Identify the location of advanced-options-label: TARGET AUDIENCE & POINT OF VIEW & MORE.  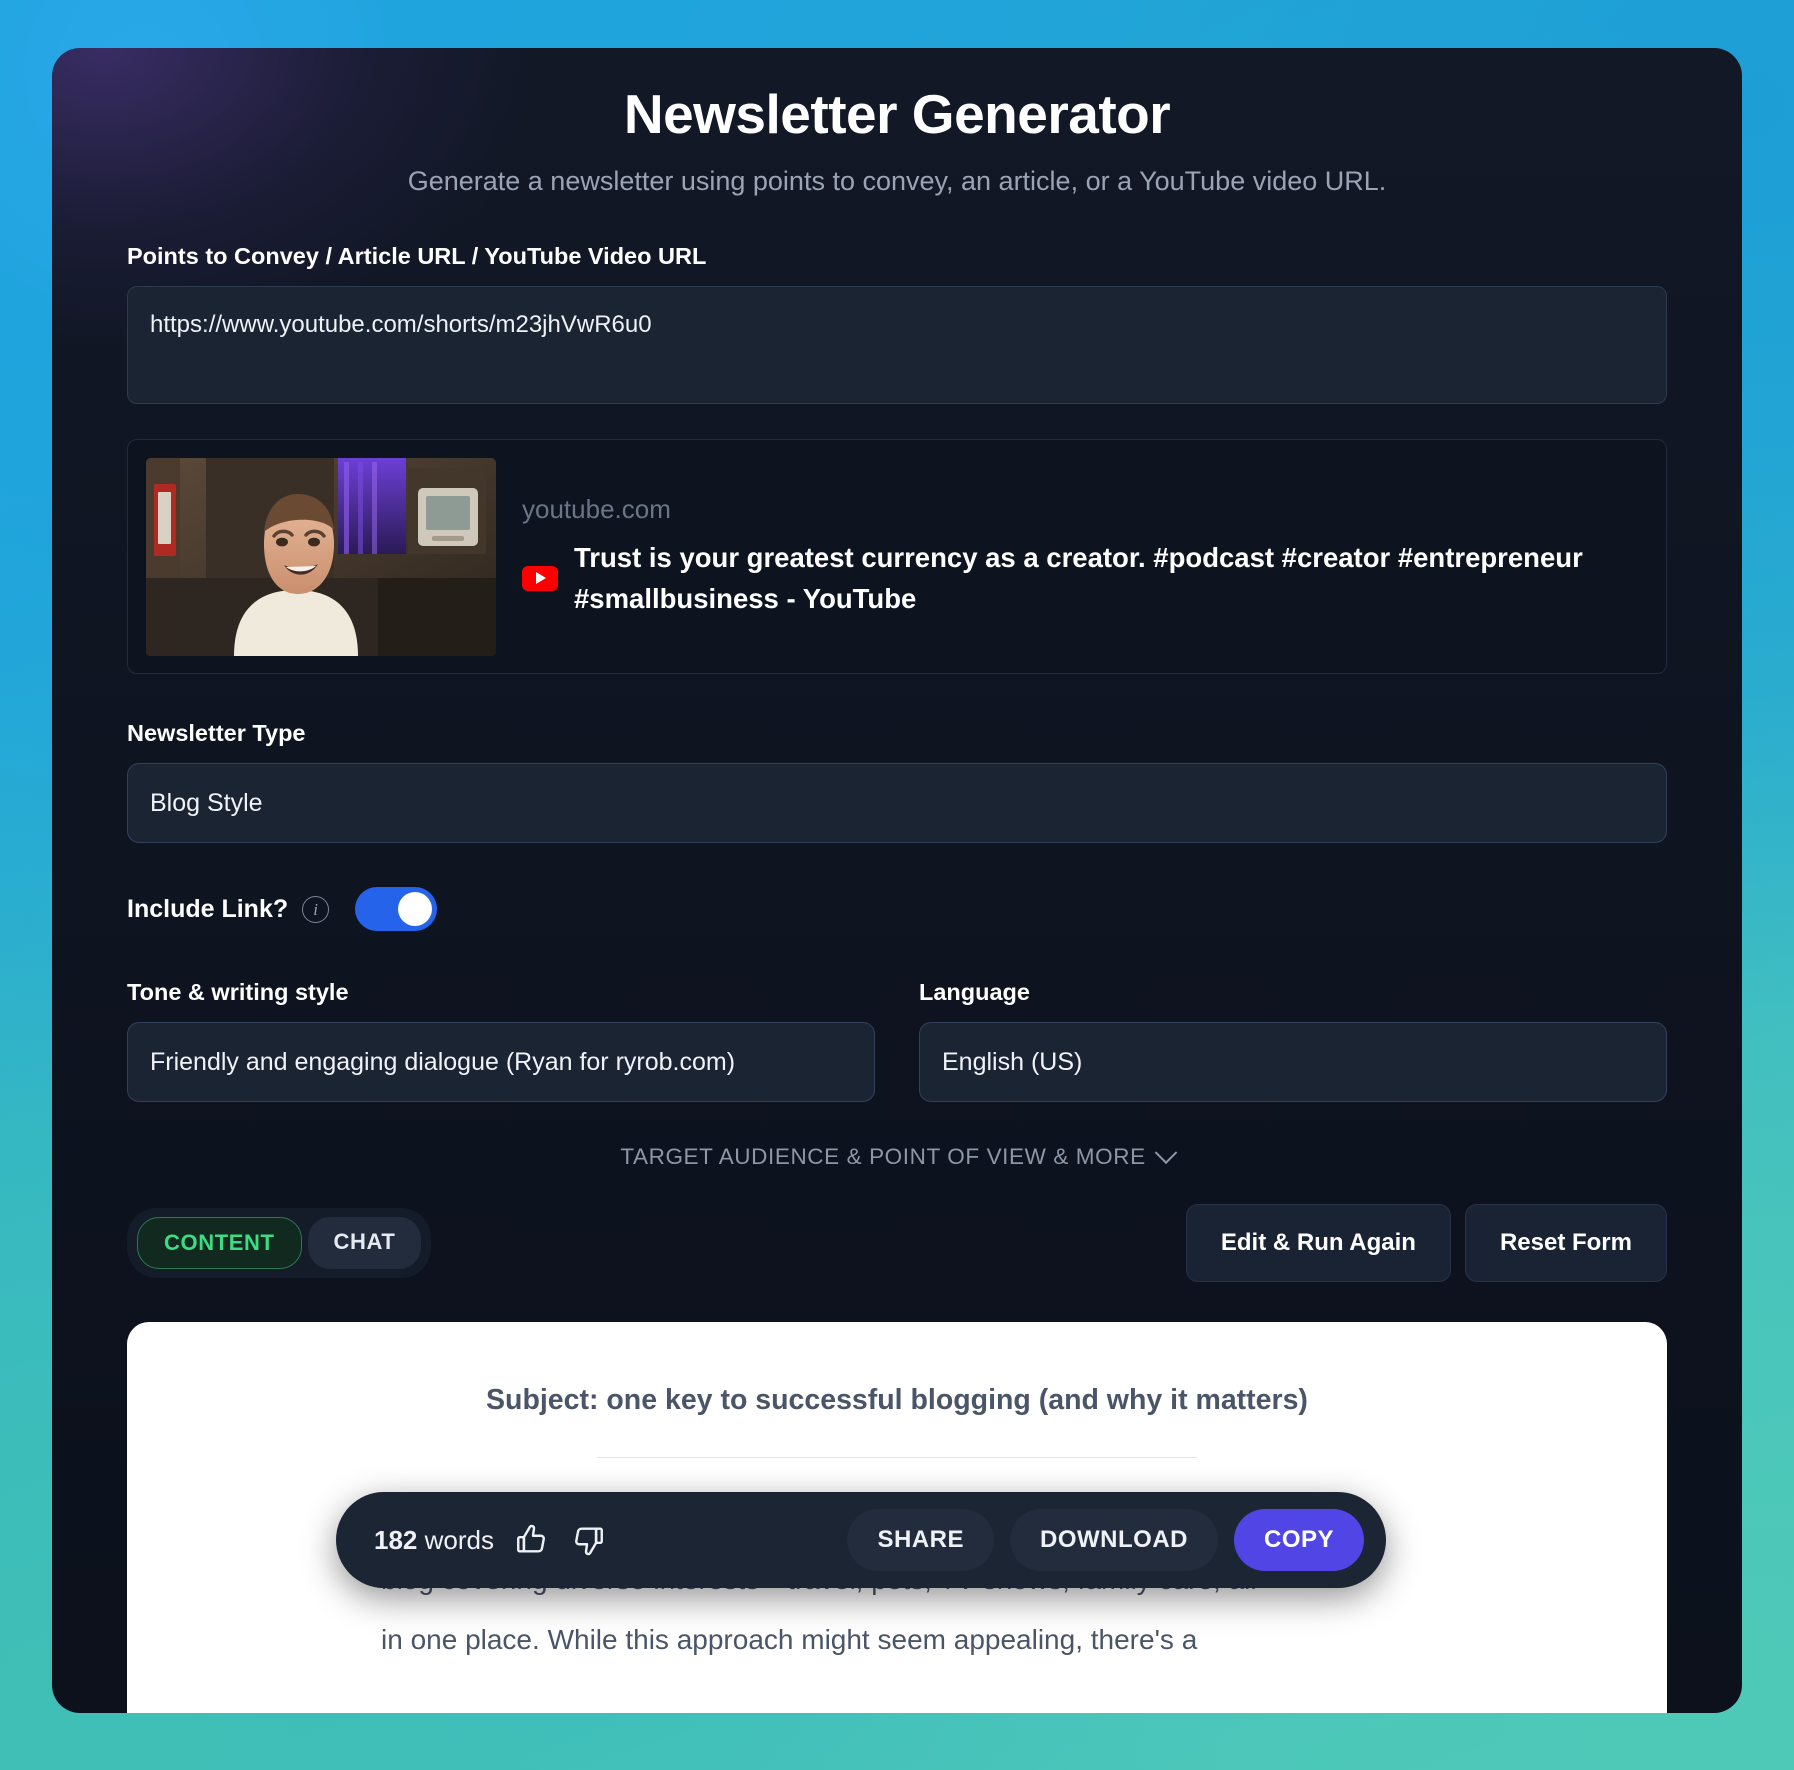
(883, 1156).